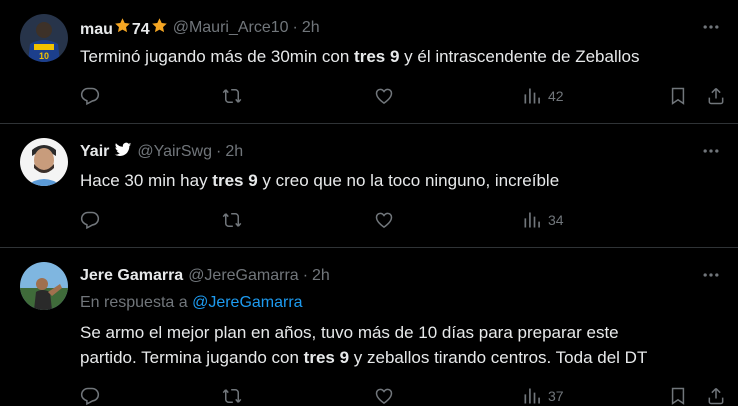 The height and width of the screenshot is (406, 738). What do you see at coordinates (389, 28) in the screenshot?
I see `tweet-header: mau 74 @Mauri_Arce10 · 2h` at bounding box center [389, 28].